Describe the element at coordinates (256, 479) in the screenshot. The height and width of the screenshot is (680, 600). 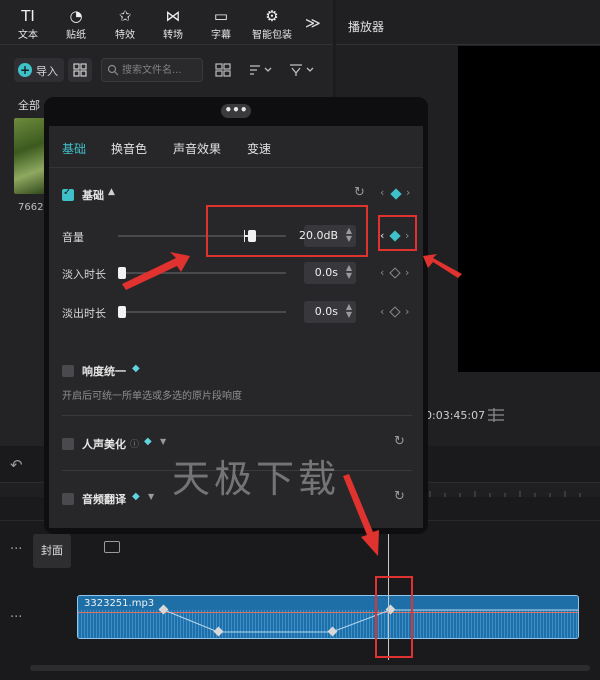
I see `watermark: 天极下载` at that location.